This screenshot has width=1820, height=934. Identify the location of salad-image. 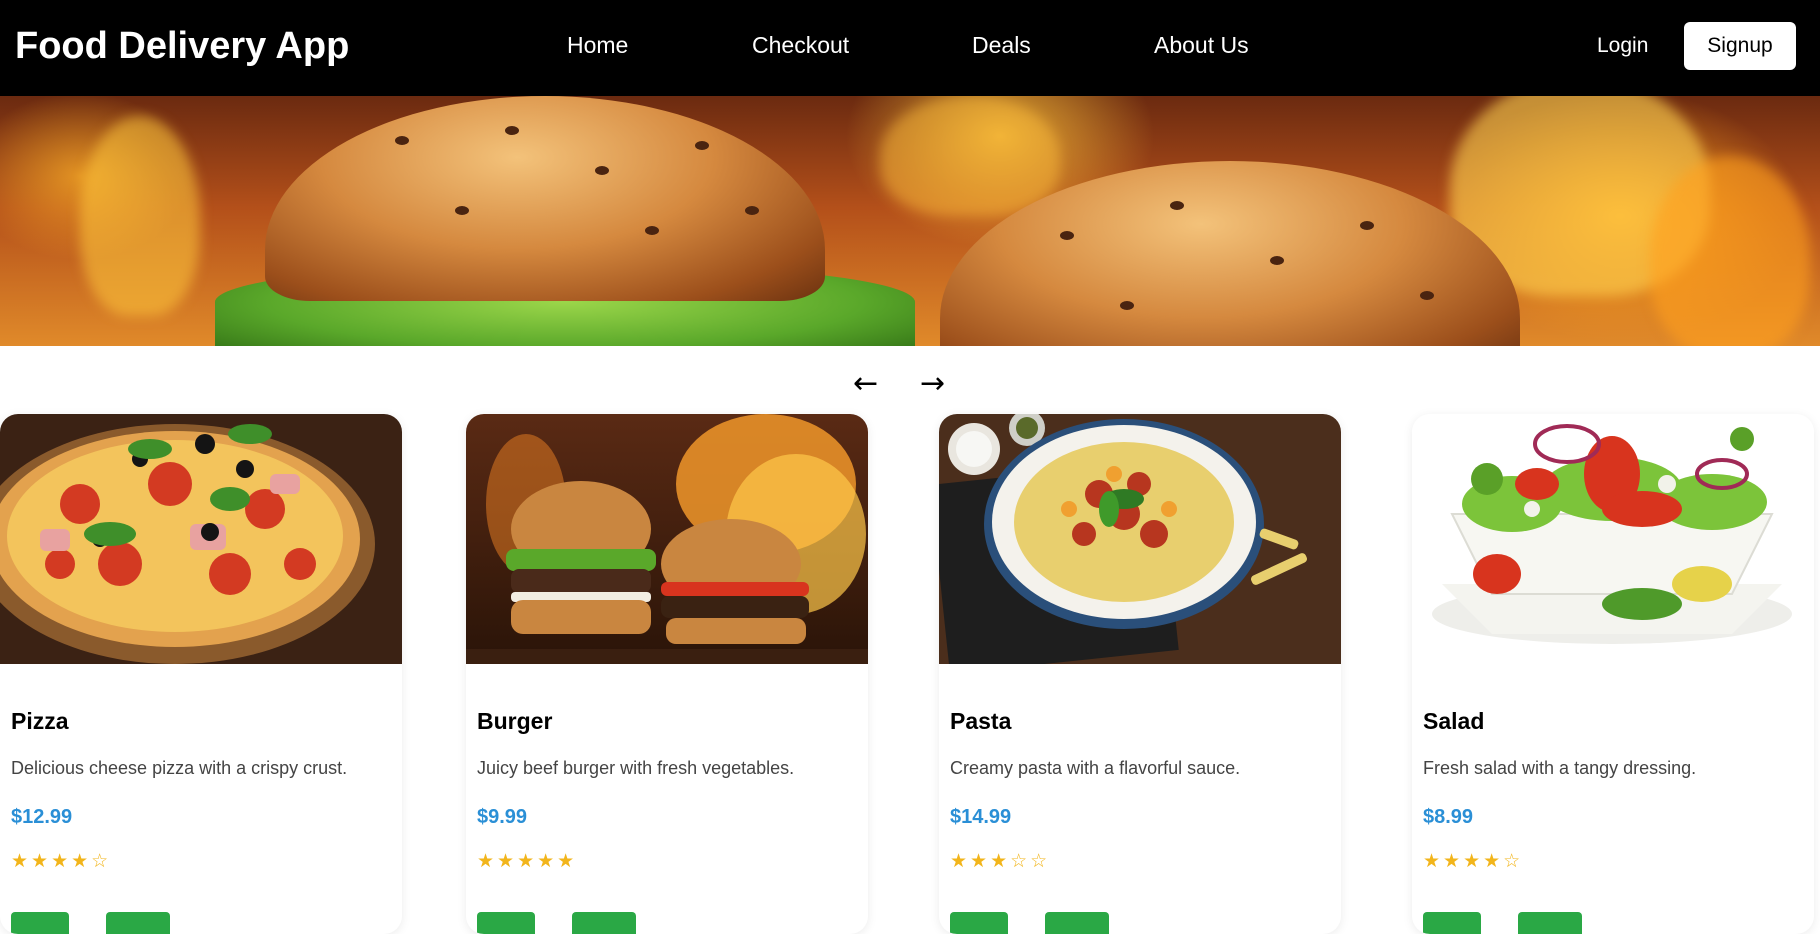
(1613, 539).